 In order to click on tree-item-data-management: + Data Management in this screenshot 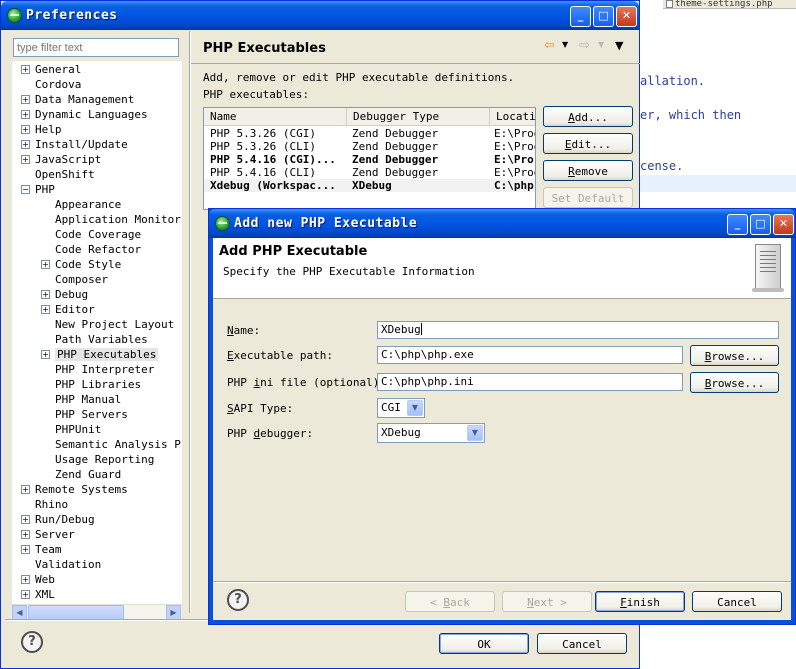, I will do `click(77, 99)`.